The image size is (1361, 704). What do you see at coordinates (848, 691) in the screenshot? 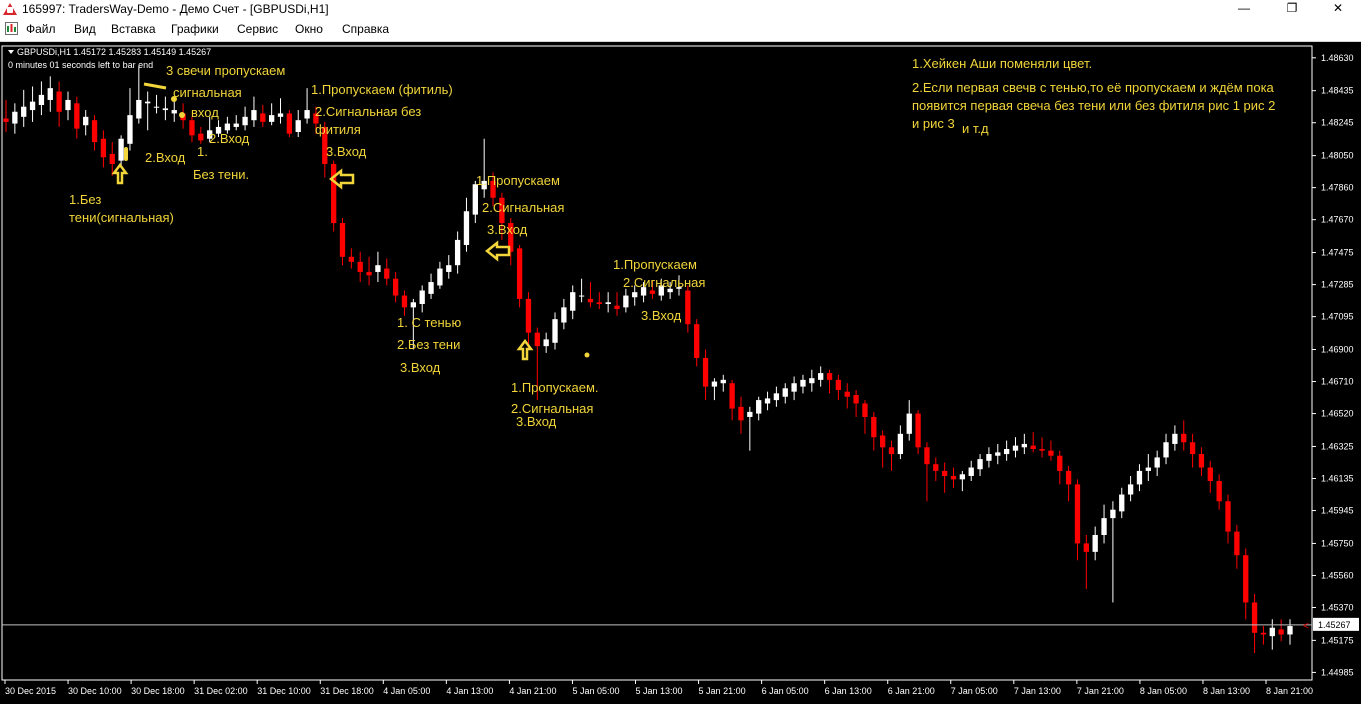
I see `x-tick-label: 6 Jan 13:00` at bounding box center [848, 691].